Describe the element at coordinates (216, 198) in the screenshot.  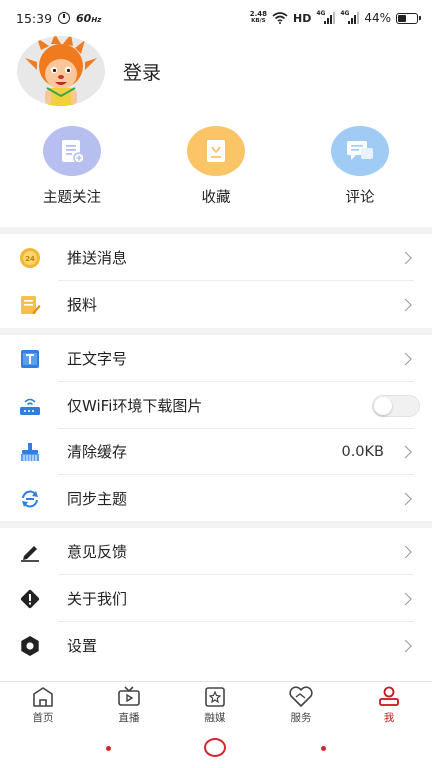
I see `favorites-label: 收藏` at that location.